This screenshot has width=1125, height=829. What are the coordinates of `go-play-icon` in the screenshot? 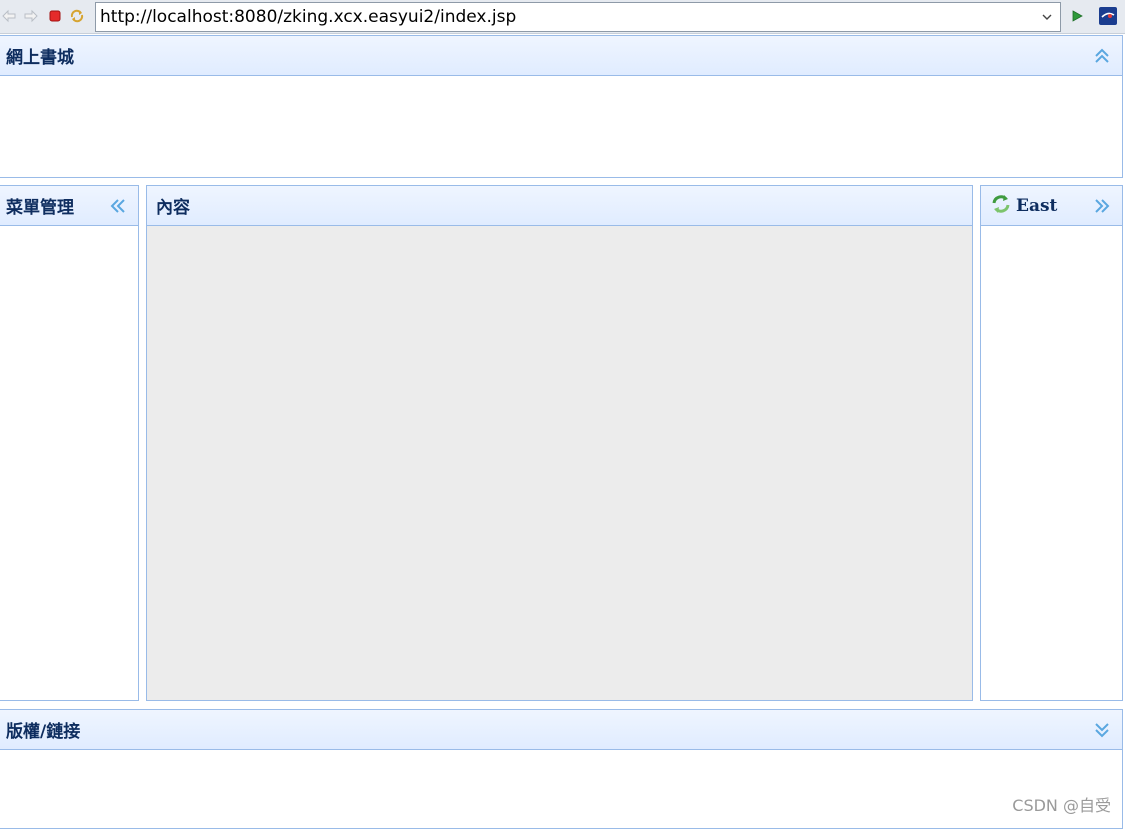 It's located at (1077, 16).